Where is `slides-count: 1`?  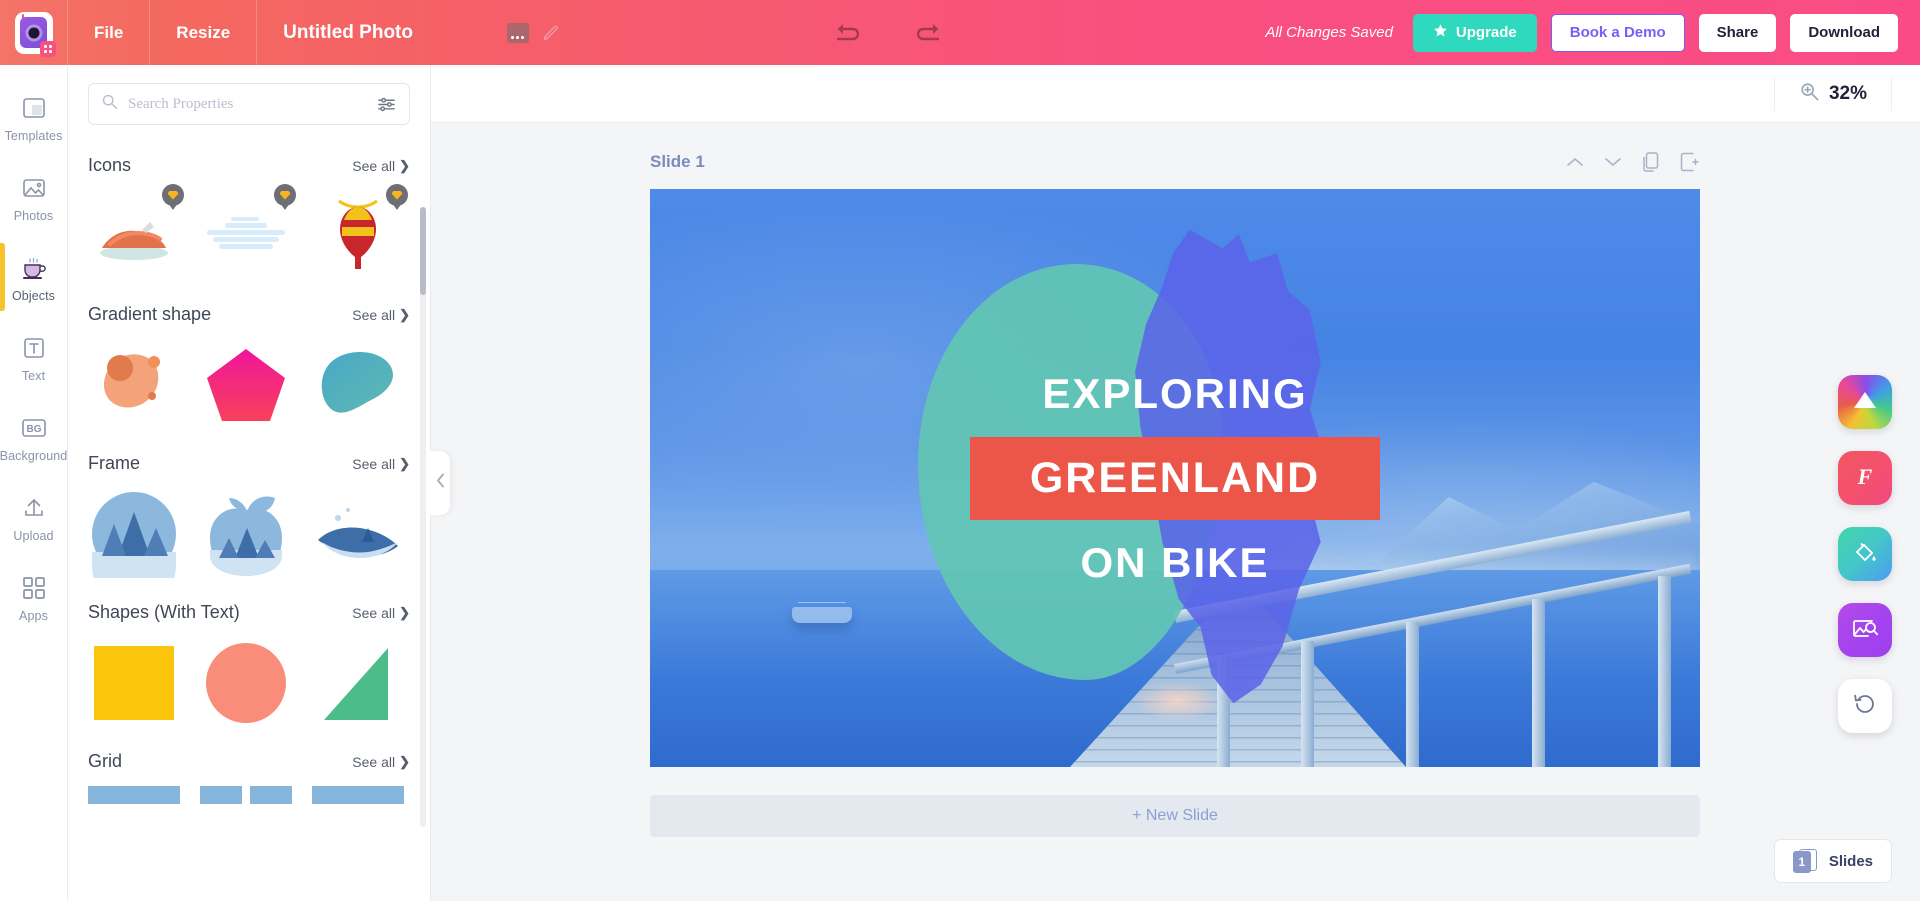
slides-count: 1 is located at coordinates (1801, 862).